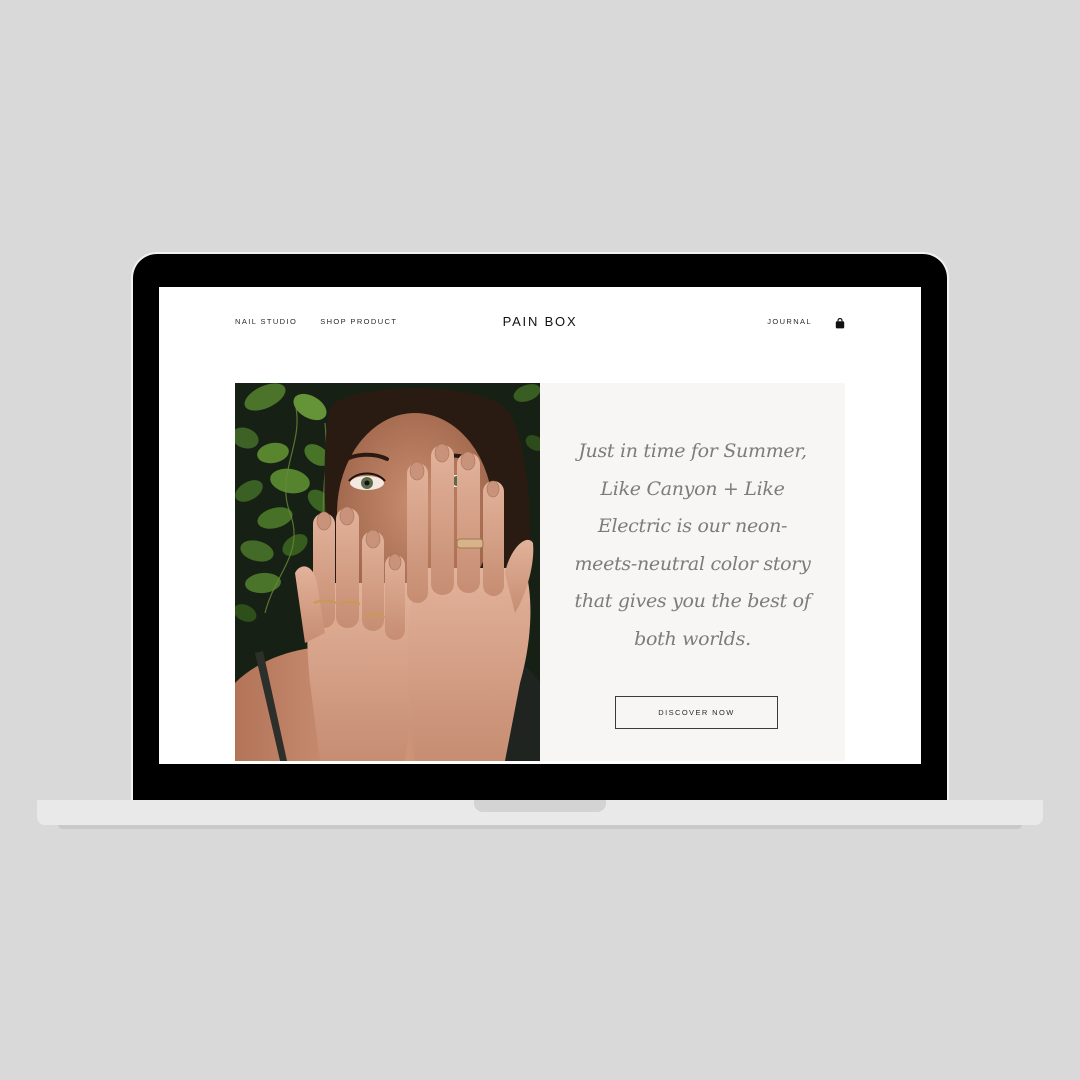 The height and width of the screenshot is (1080, 1080). Describe the element at coordinates (540, 321) in the screenshot. I see `brand-logo: PAIN BOX` at that location.